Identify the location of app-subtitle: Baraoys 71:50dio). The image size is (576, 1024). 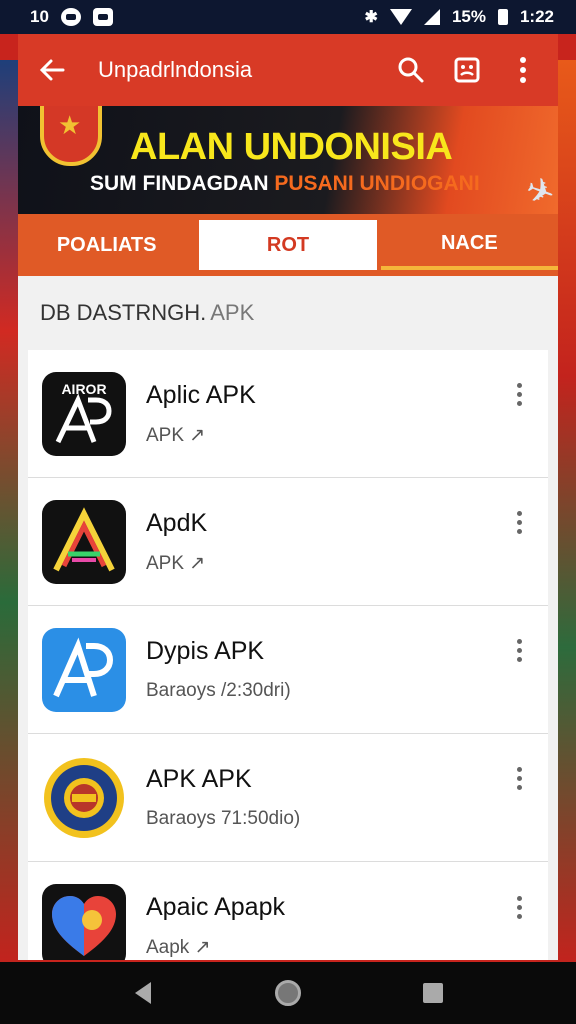
(223, 818).